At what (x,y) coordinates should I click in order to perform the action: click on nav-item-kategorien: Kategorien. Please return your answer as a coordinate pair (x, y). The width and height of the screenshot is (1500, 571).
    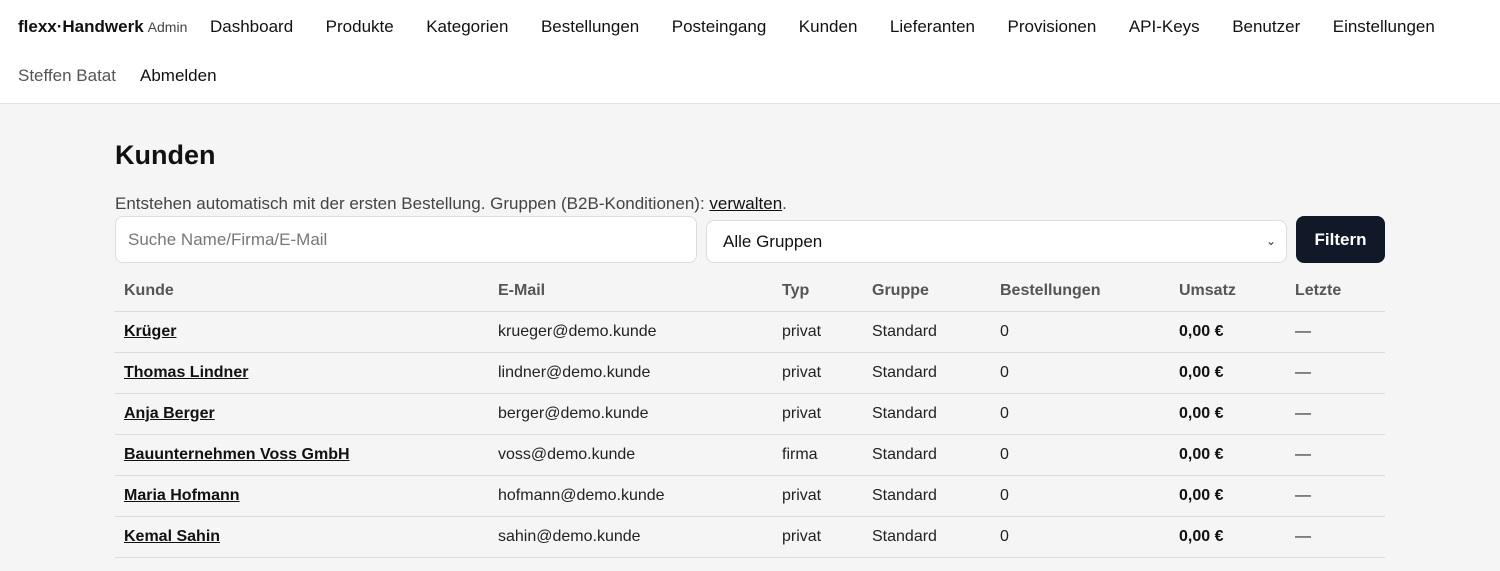
    Looking at the image, I should click on (467, 27).